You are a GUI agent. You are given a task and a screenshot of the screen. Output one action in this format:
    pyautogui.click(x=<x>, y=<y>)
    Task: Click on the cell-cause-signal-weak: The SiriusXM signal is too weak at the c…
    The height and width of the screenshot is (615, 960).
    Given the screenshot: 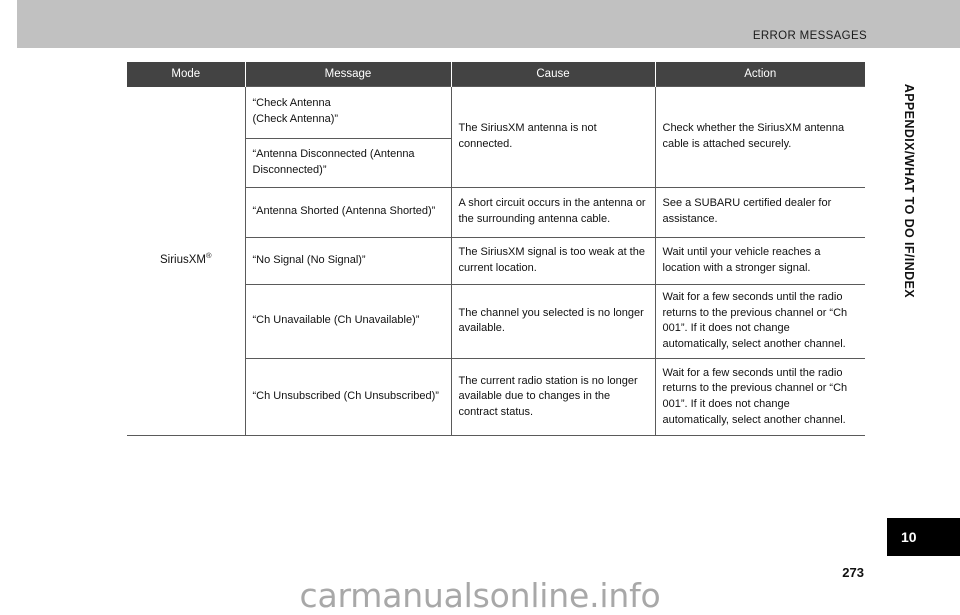 What is the action you would take?
    pyautogui.click(x=553, y=261)
    